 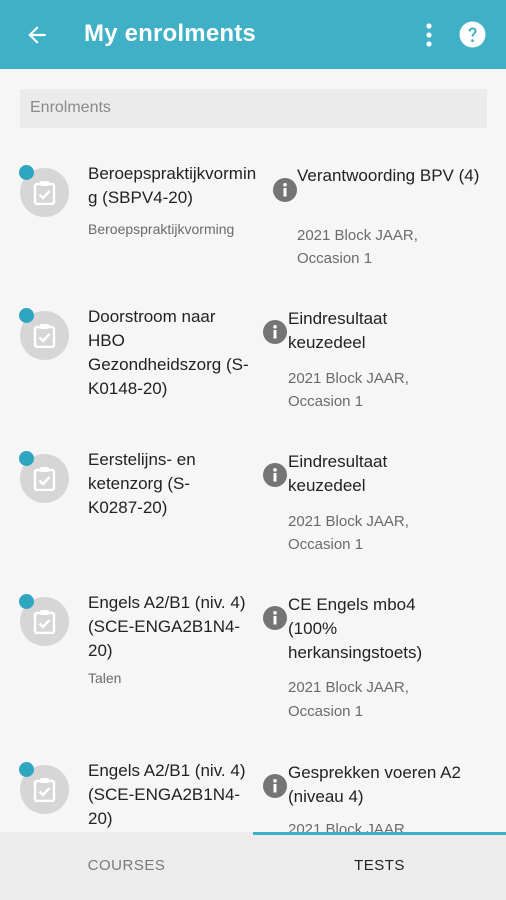 I want to click on tab-courses-label: COURSES, so click(x=126, y=865).